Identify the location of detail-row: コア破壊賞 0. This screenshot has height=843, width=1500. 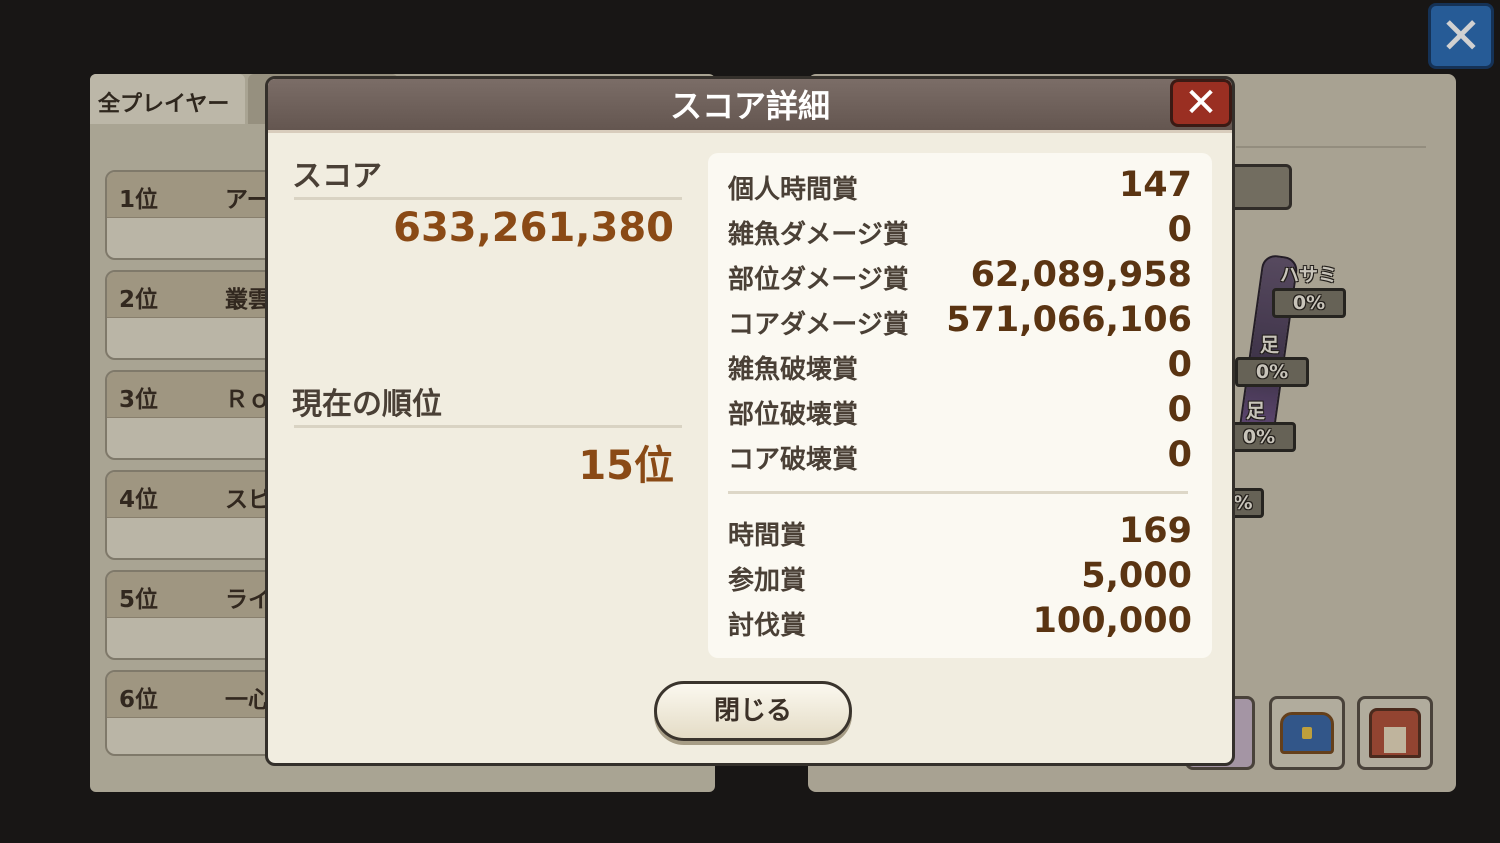
(960, 455).